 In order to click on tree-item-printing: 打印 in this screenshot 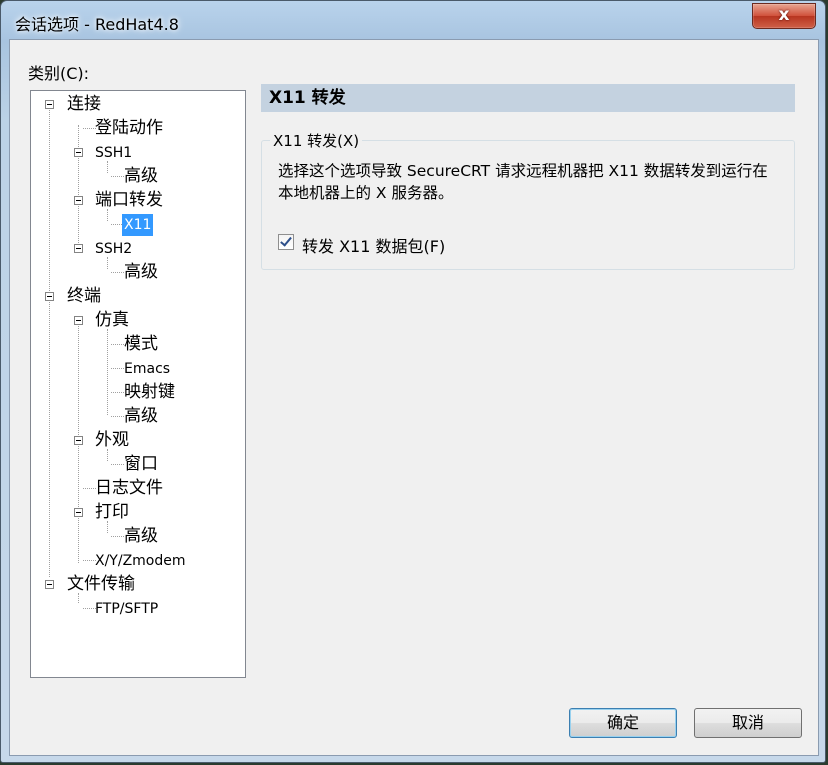, I will do `click(112, 512)`.